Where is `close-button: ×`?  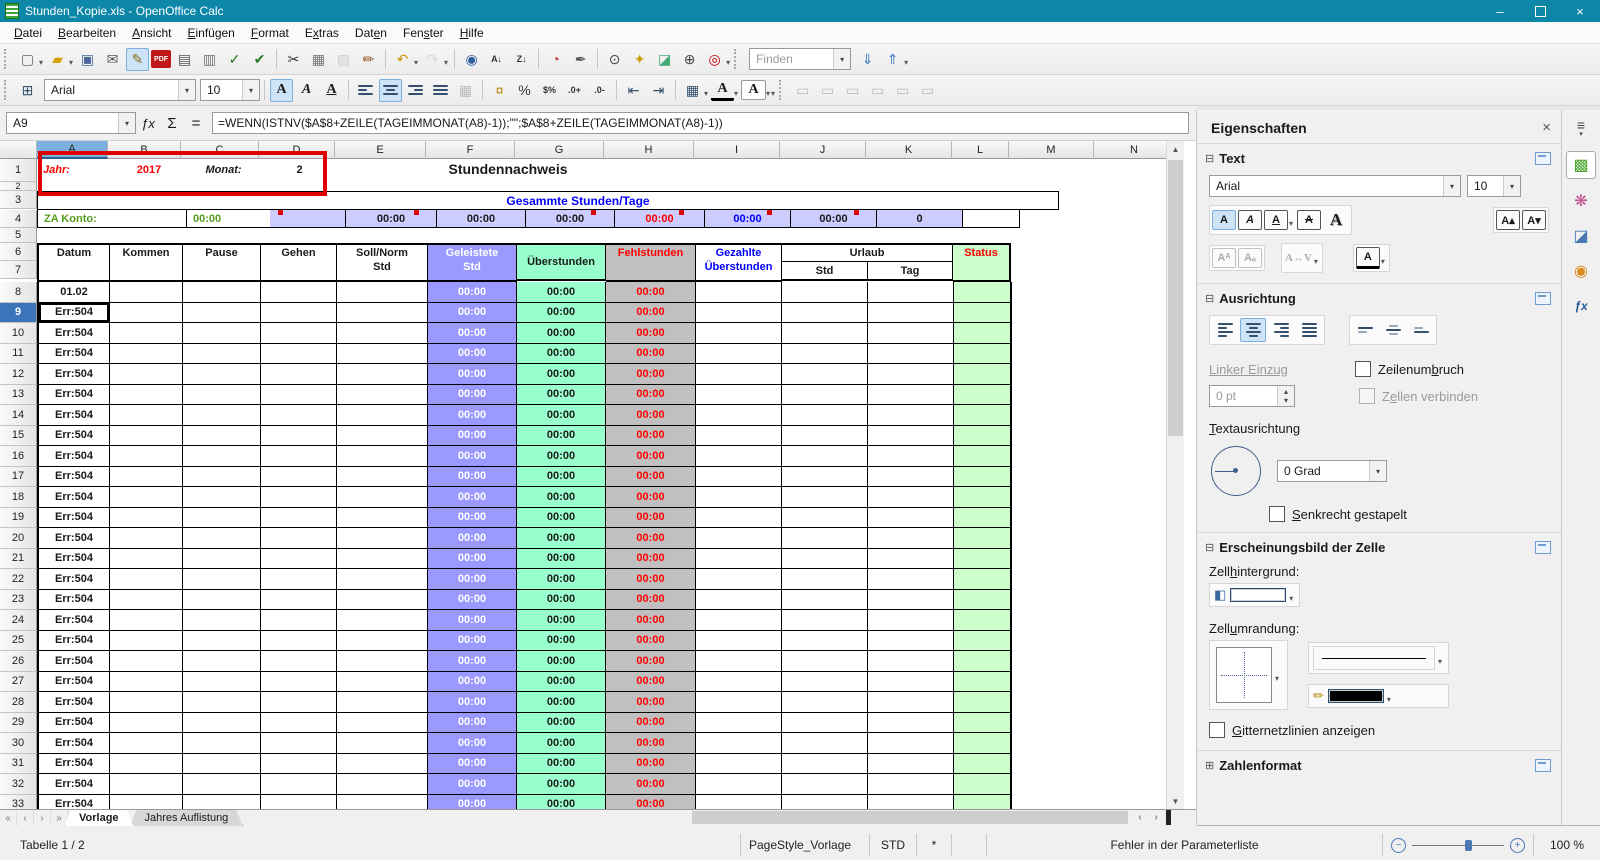
close-button: × is located at coordinates (1580, 11).